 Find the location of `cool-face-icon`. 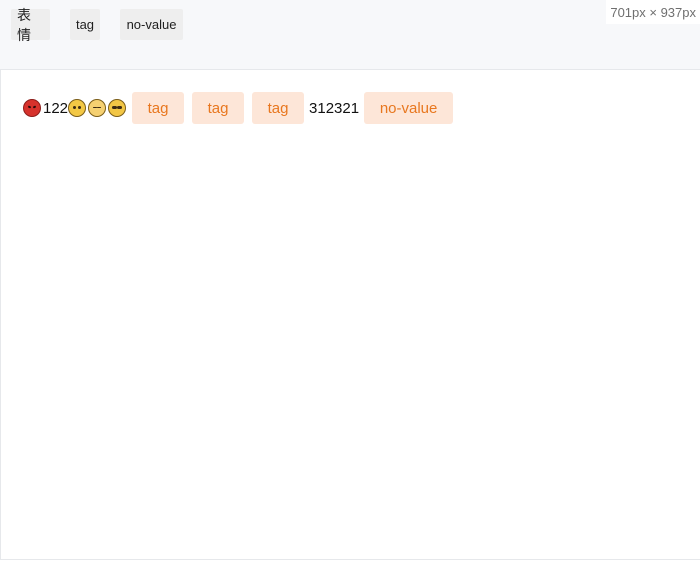

cool-face-icon is located at coordinates (117, 108).